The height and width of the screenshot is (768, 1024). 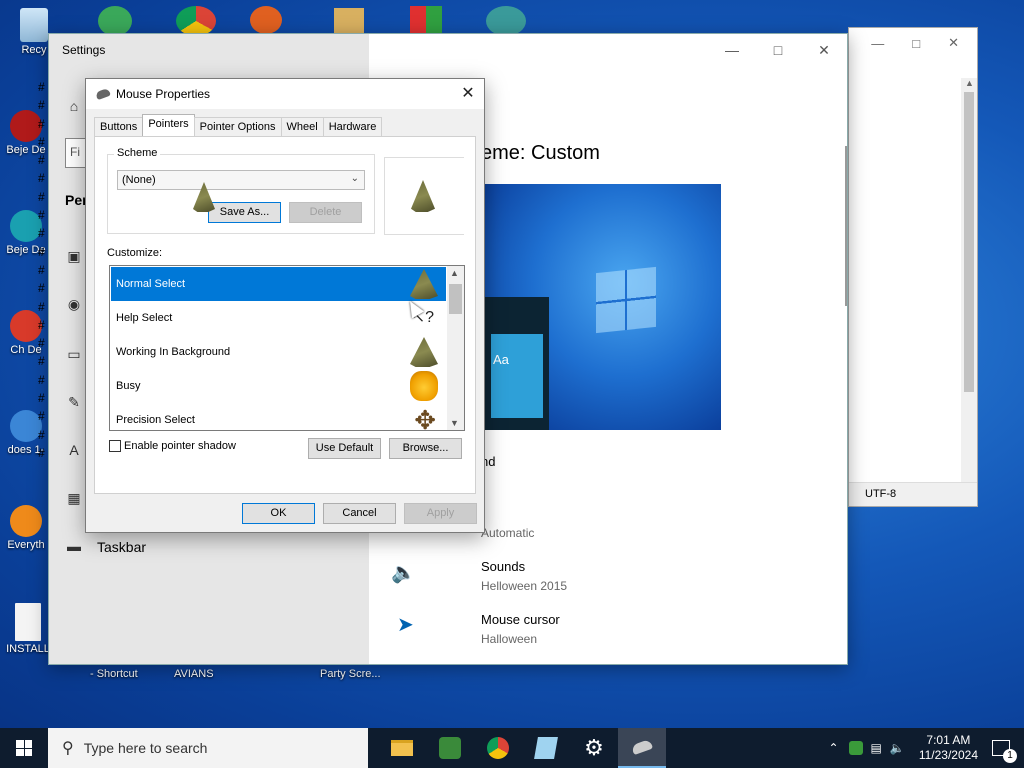 I want to click on desktop-label-avians: AVIANS, so click(x=194, y=674).